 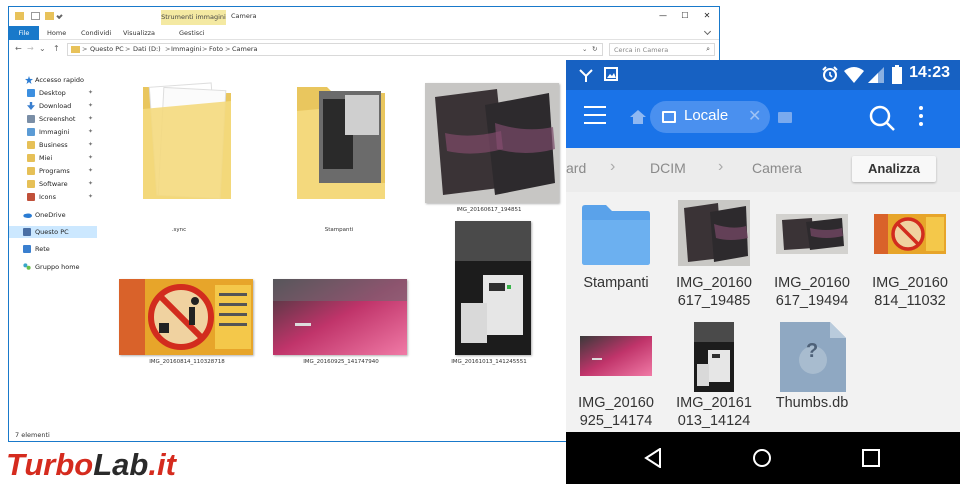 I want to click on app-toolbar: Locale ✕, so click(x=763, y=119).